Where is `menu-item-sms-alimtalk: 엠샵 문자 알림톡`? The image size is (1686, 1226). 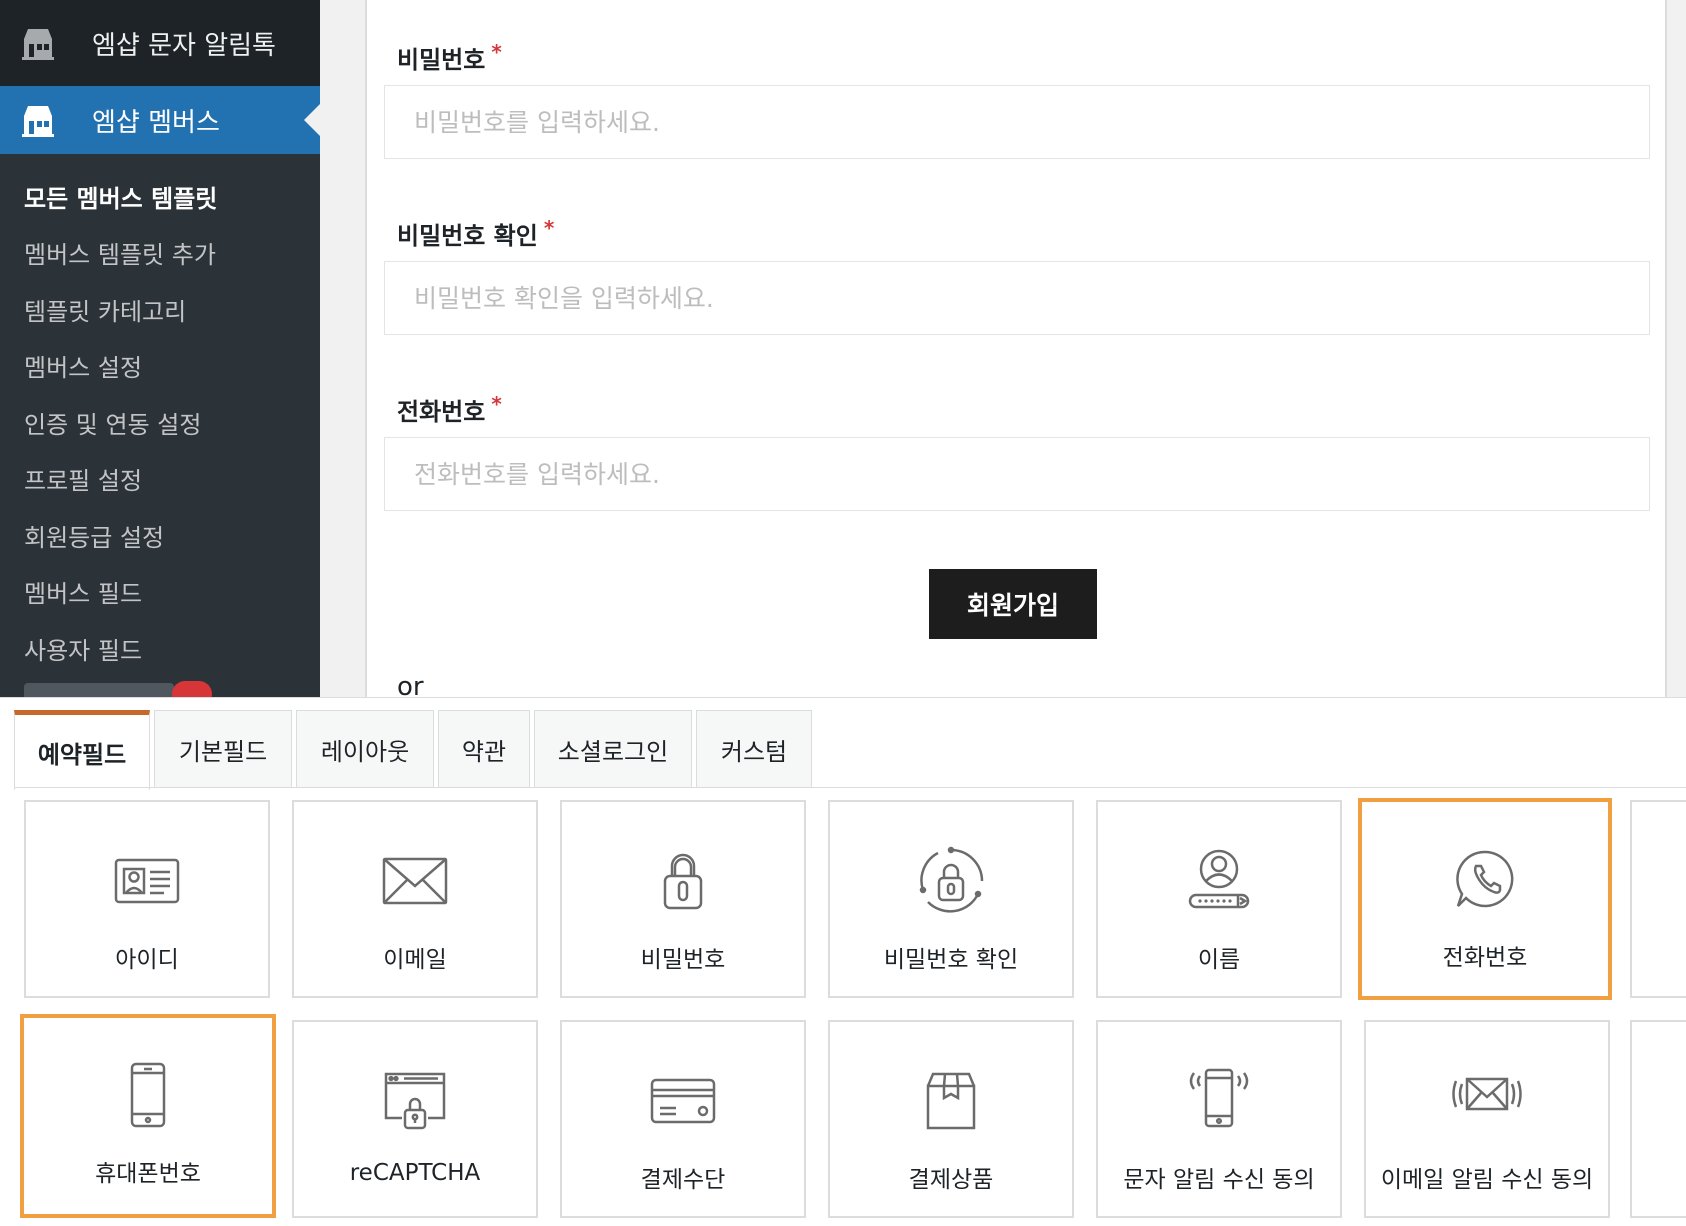
menu-item-sms-alimtalk: 엠샵 문자 알림톡 is located at coordinates (160, 43).